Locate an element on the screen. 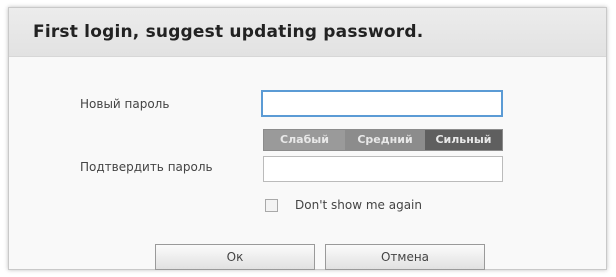 The width and height of the screenshot is (616, 277). dialog-title: First login, suggest updating password. is located at coordinates (228, 32).